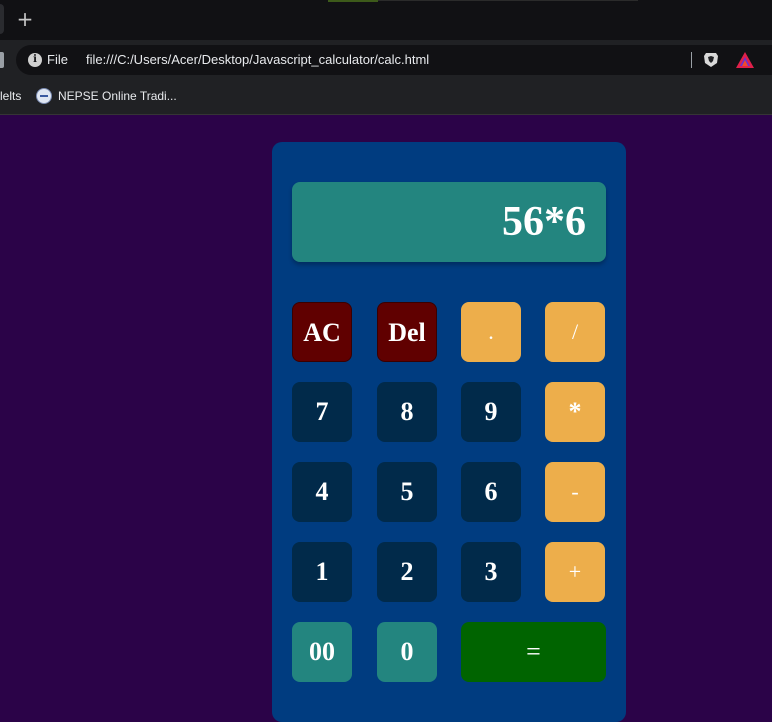 The width and height of the screenshot is (772, 722). I want to click on digit-9-button: 9, so click(491, 412).